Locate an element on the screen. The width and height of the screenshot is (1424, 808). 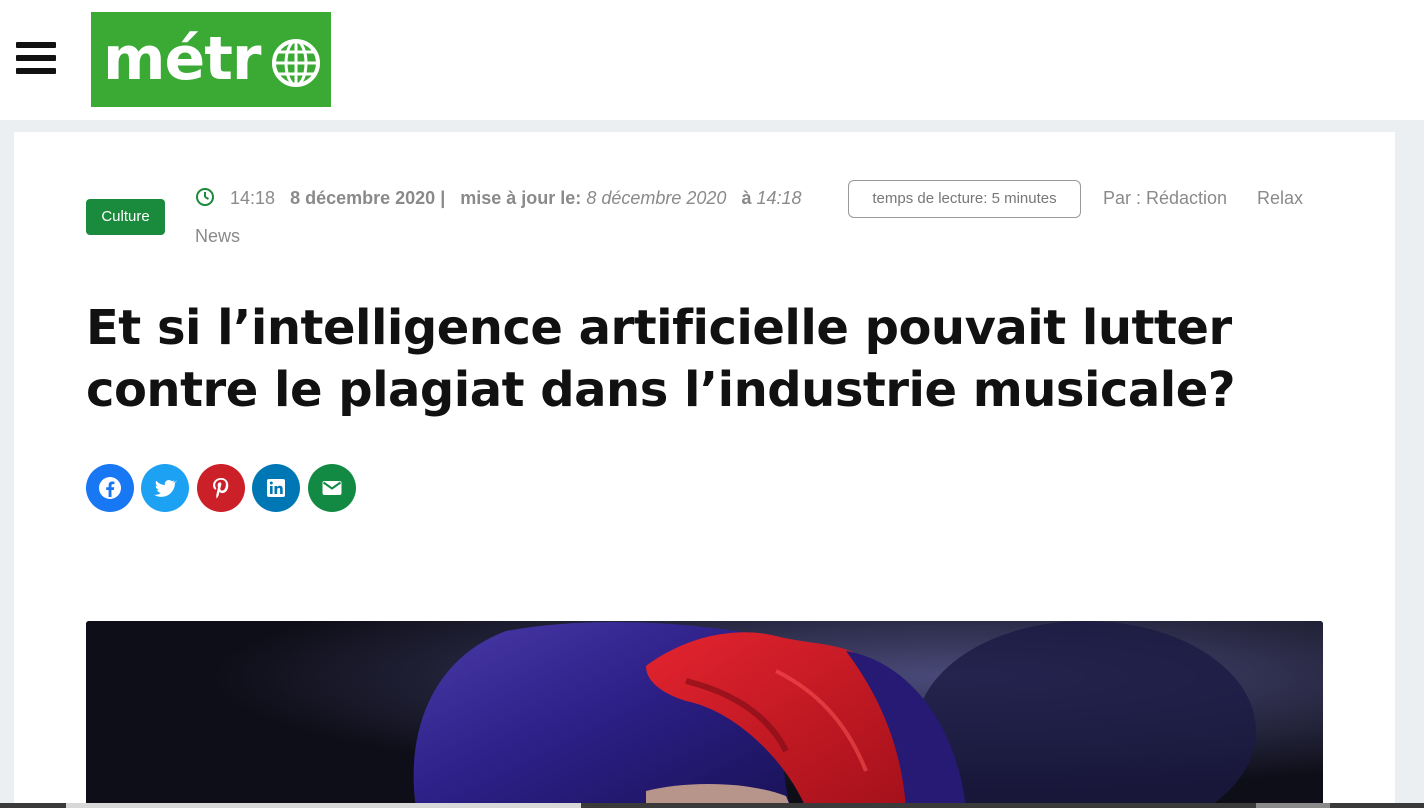
reading-time-badge: temps de lecture: 5 minutes is located at coordinates (964, 199).